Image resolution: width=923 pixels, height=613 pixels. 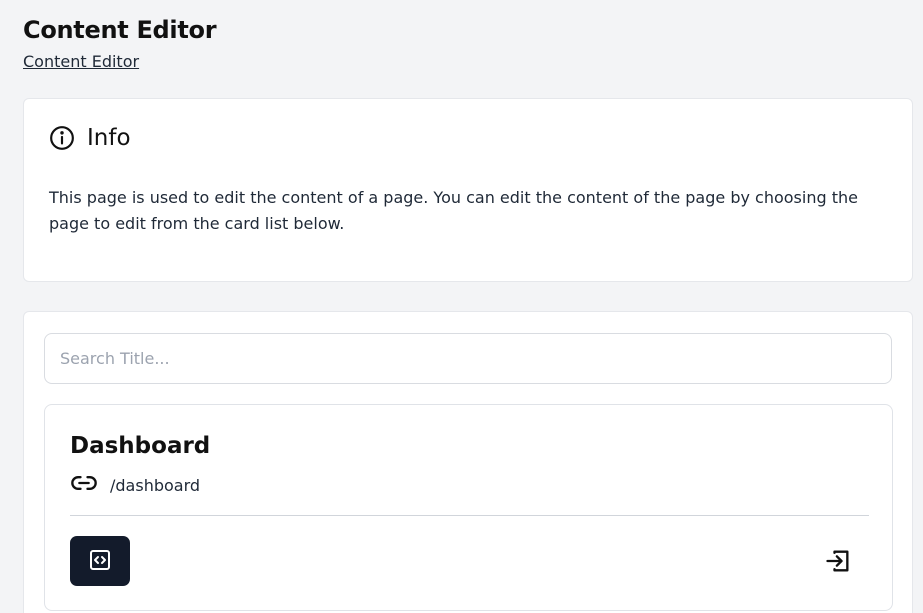 I want to click on page-card-link: /dashboard, so click(x=135, y=485).